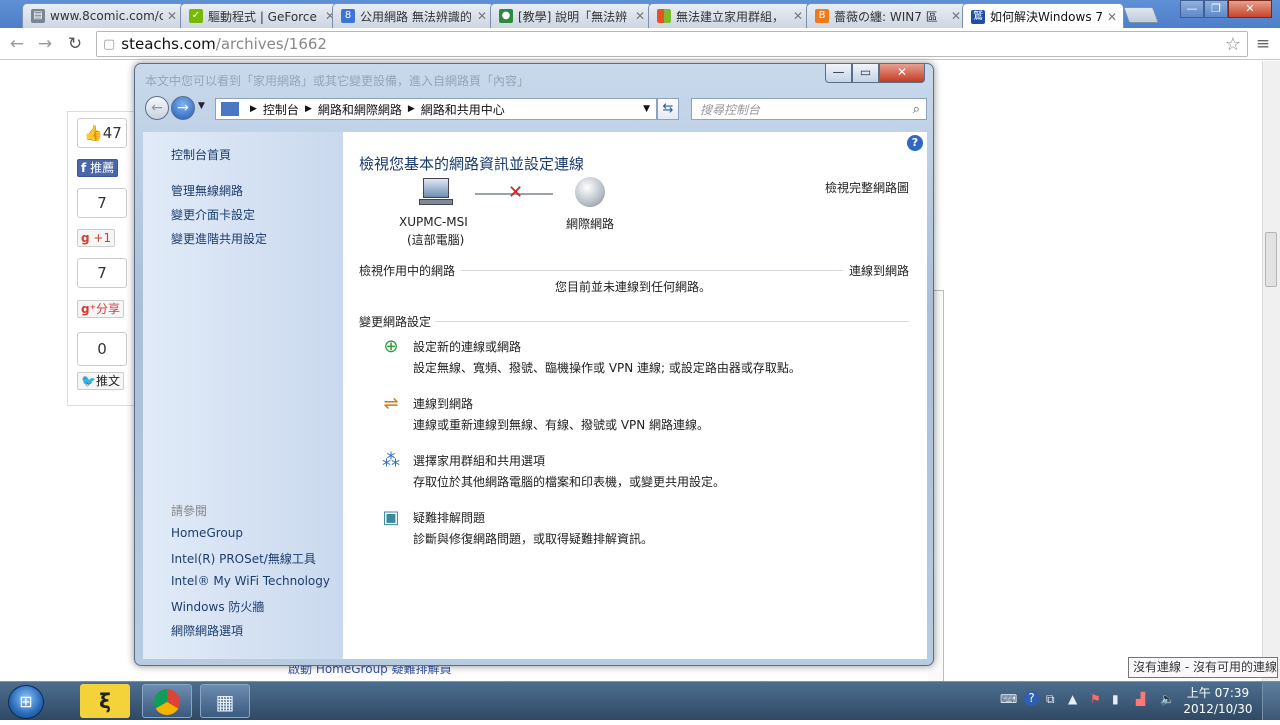  Describe the element at coordinates (281, 109) in the screenshot. I see `breadcrumb-item: 控制台` at that location.